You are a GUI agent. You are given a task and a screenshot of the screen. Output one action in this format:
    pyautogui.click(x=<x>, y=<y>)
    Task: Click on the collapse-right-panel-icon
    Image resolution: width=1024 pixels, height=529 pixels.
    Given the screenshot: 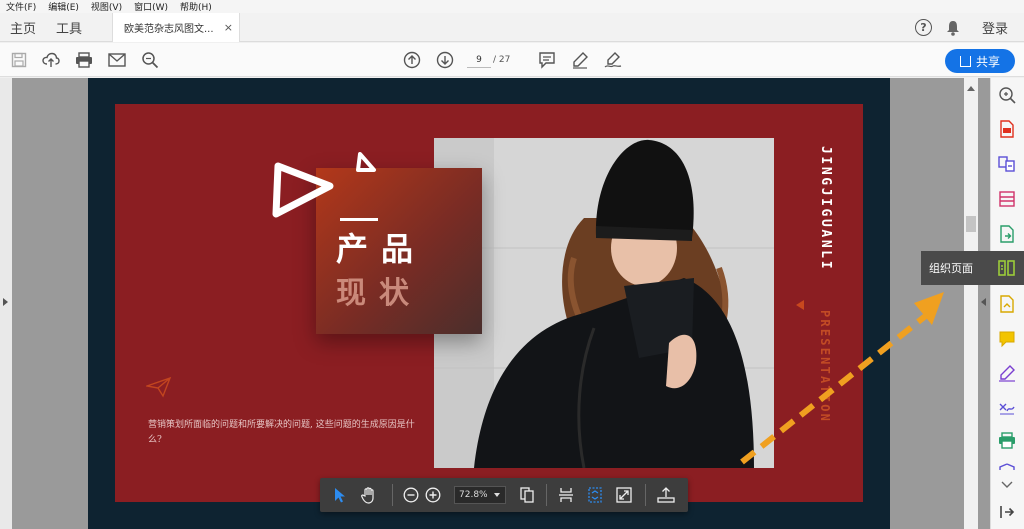 What is the action you would take?
    pyautogui.click(x=983, y=302)
    